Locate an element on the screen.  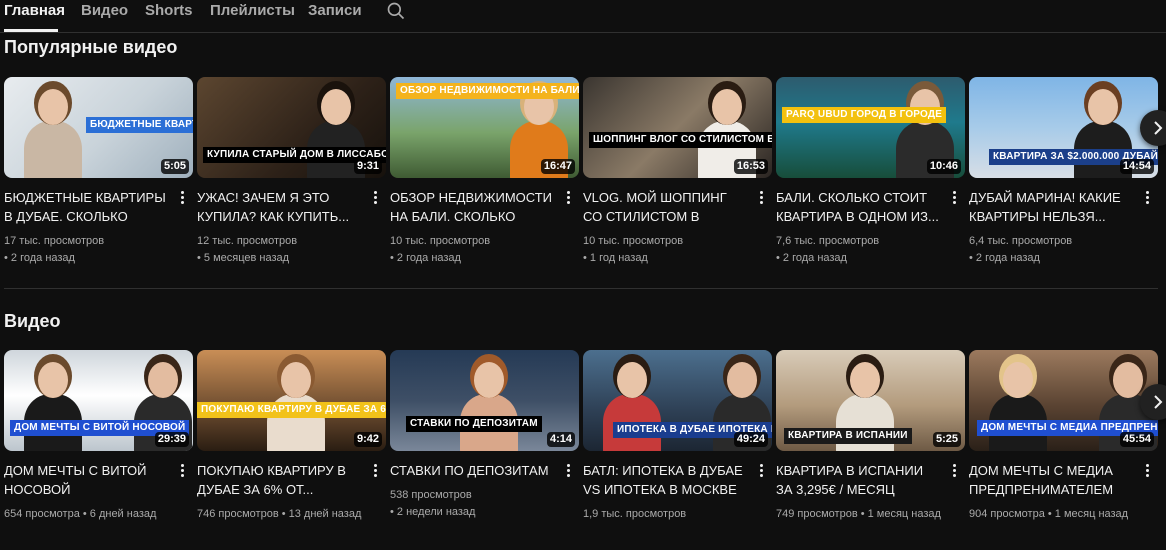
video-thumbnail: КВАРТИРА В ИСПАНИИ 5:25 is located at coordinates (870, 400).